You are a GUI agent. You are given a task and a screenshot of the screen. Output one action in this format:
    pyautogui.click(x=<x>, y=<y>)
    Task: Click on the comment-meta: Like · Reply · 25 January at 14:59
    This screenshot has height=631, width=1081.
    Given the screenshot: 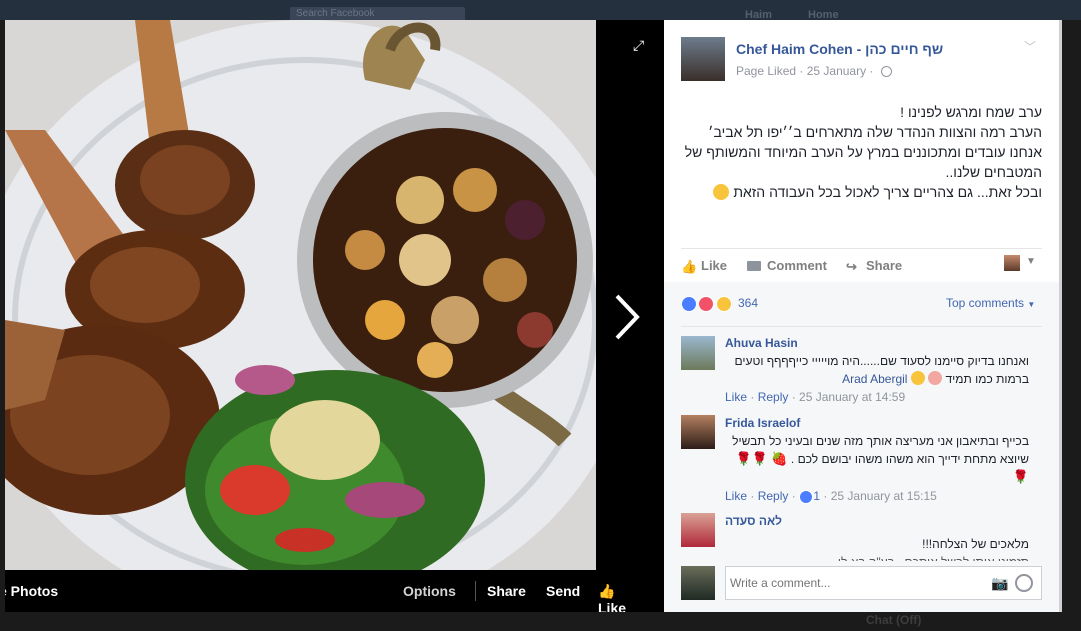 What is the action you would take?
    pyautogui.click(x=815, y=397)
    